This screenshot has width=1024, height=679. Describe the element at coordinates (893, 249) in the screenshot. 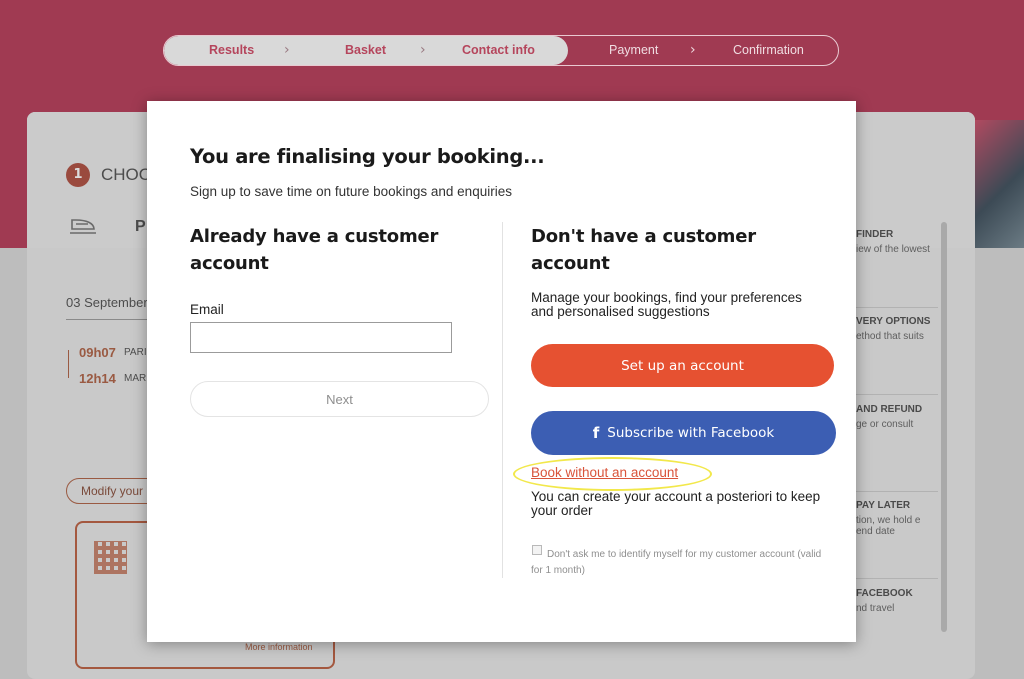

I see `side-item-desc: iew of the lowest` at that location.